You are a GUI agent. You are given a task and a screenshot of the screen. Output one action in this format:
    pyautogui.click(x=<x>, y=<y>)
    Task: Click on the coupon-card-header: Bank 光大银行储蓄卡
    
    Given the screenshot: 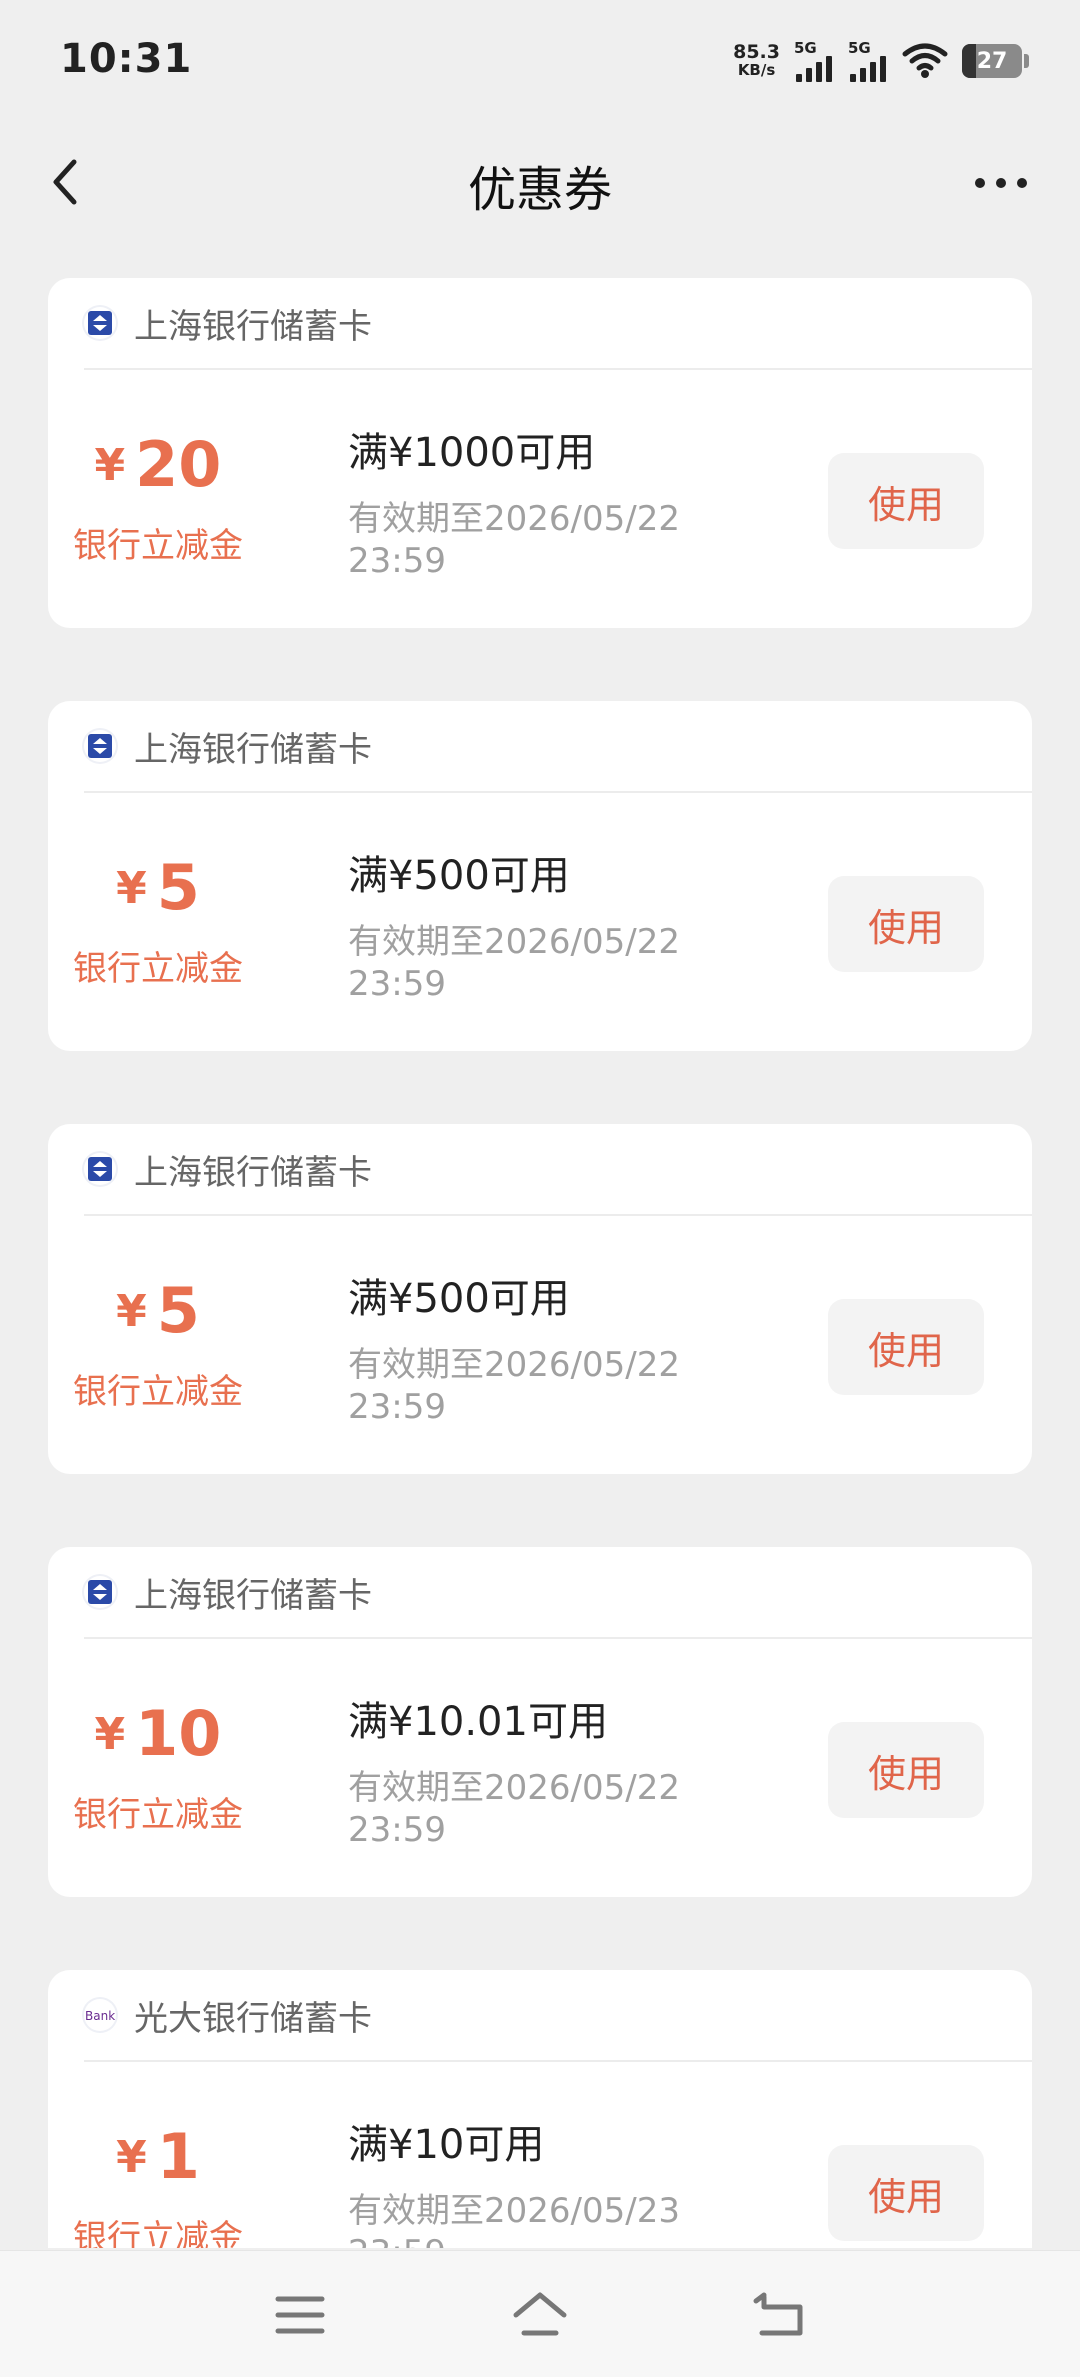 What is the action you would take?
    pyautogui.click(x=558, y=2016)
    